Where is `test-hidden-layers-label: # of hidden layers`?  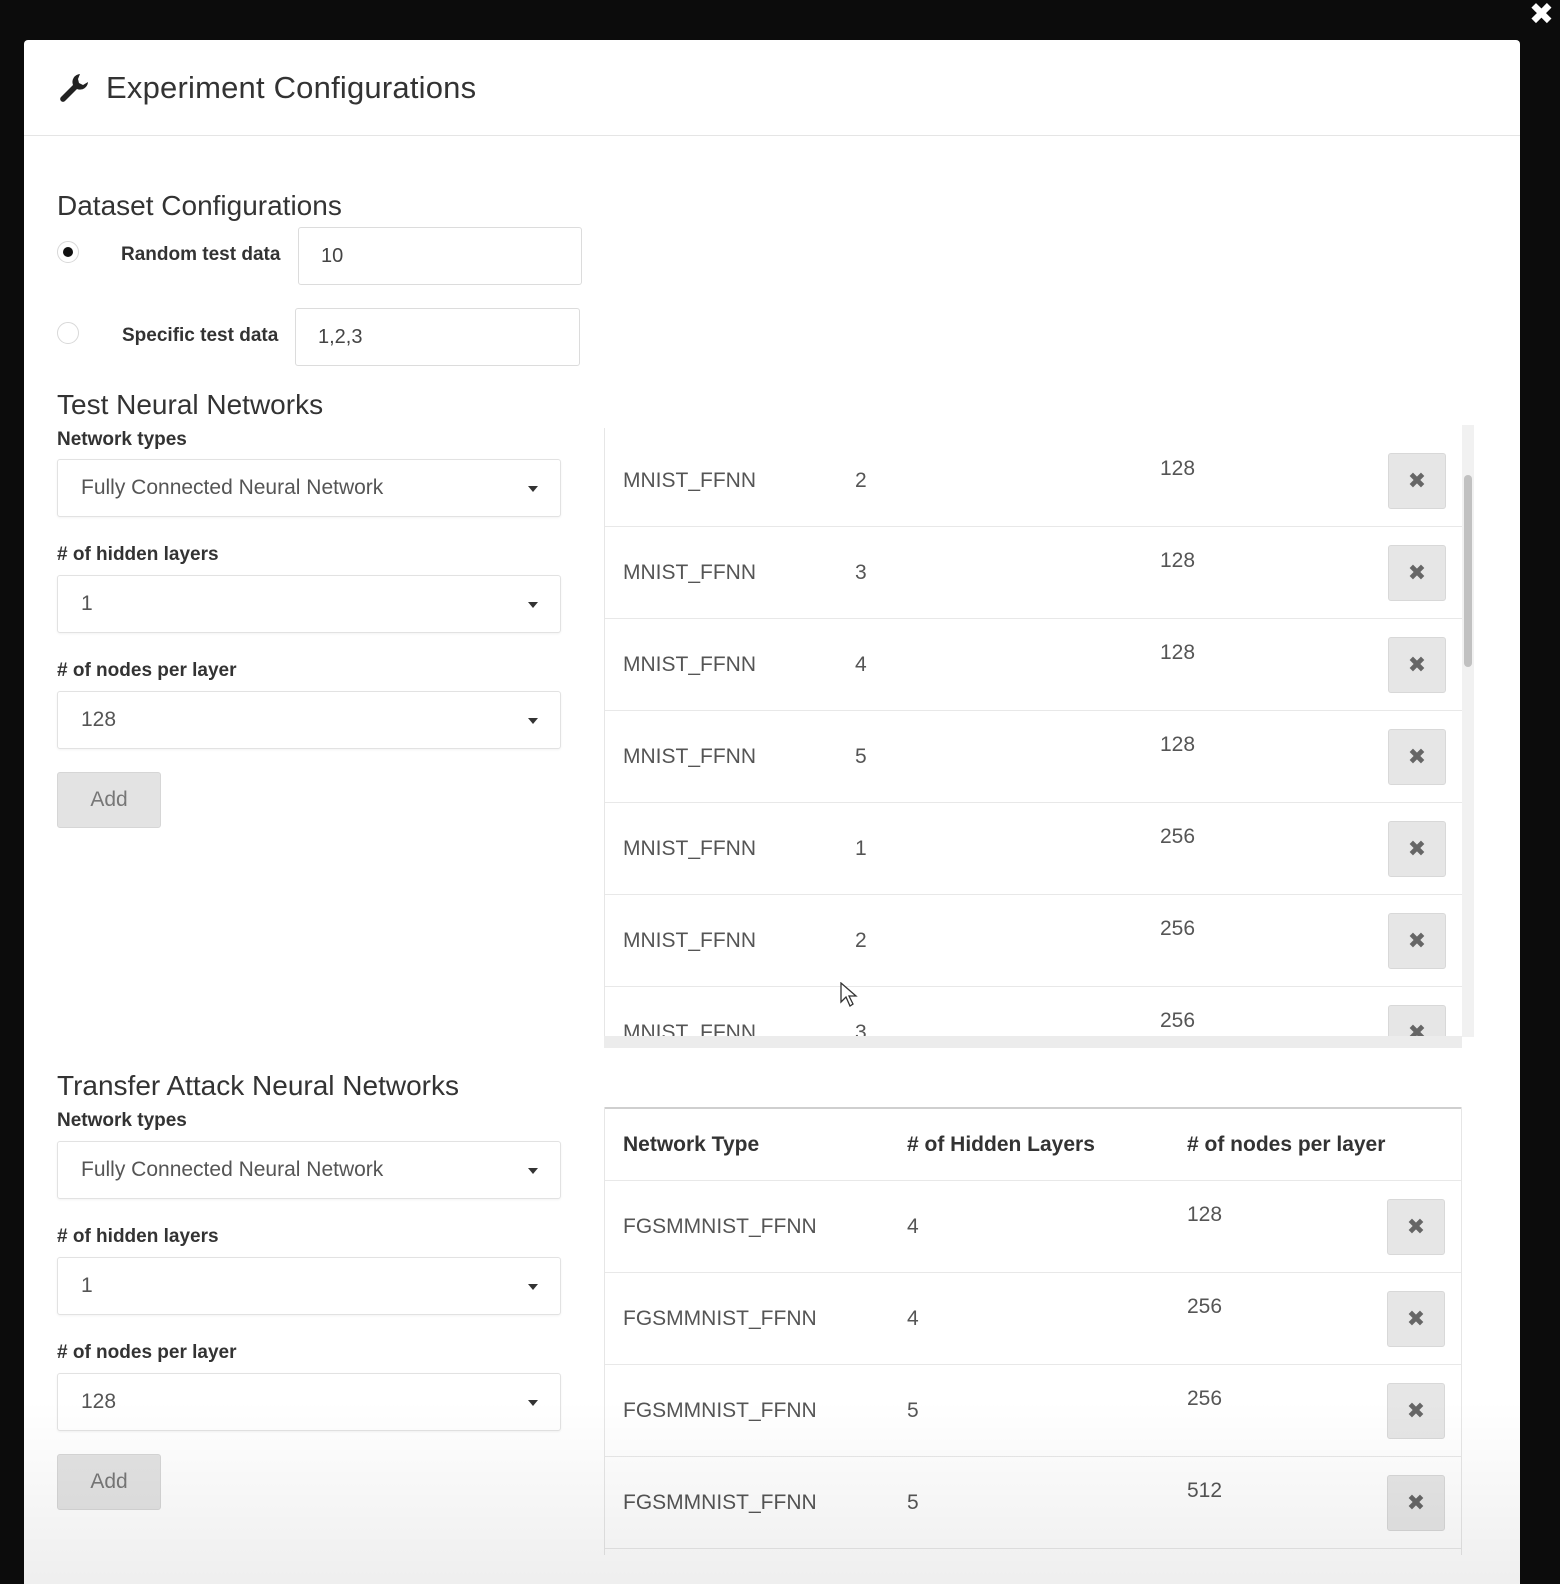
test-hidden-layers-label: # of hidden layers is located at coordinates (138, 554).